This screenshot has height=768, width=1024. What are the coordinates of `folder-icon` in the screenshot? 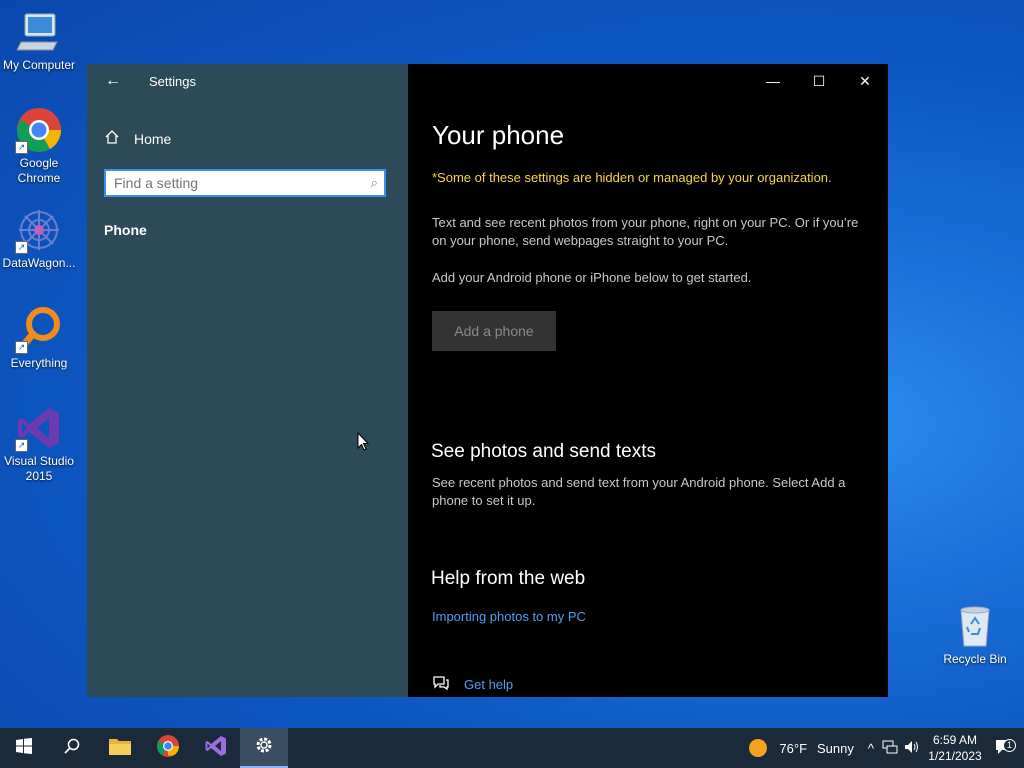 It's located at (120, 748).